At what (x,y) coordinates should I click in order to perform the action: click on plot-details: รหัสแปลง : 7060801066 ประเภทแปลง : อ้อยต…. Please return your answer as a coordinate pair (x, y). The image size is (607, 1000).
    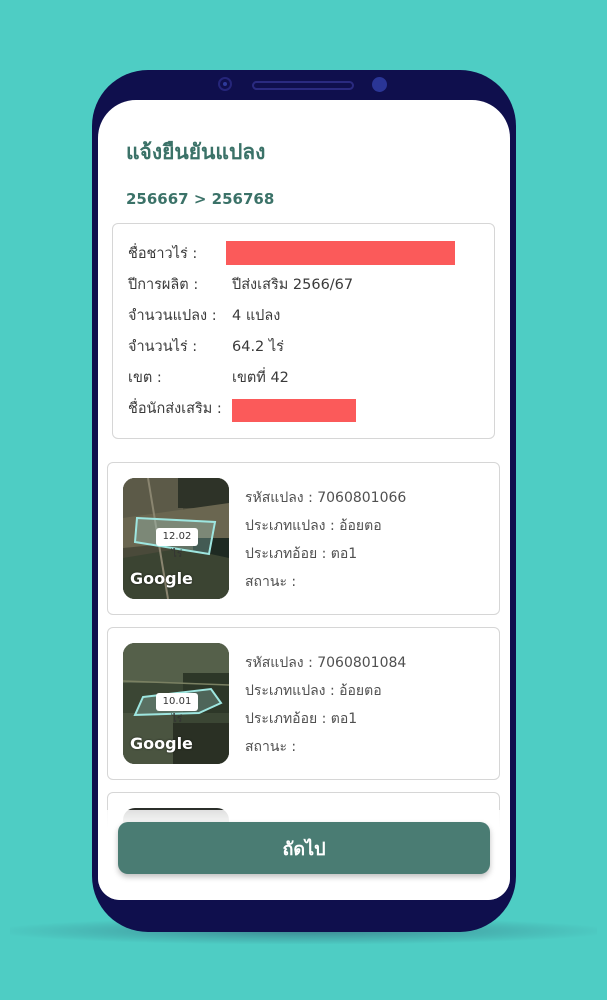
    Looking at the image, I should click on (325, 543).